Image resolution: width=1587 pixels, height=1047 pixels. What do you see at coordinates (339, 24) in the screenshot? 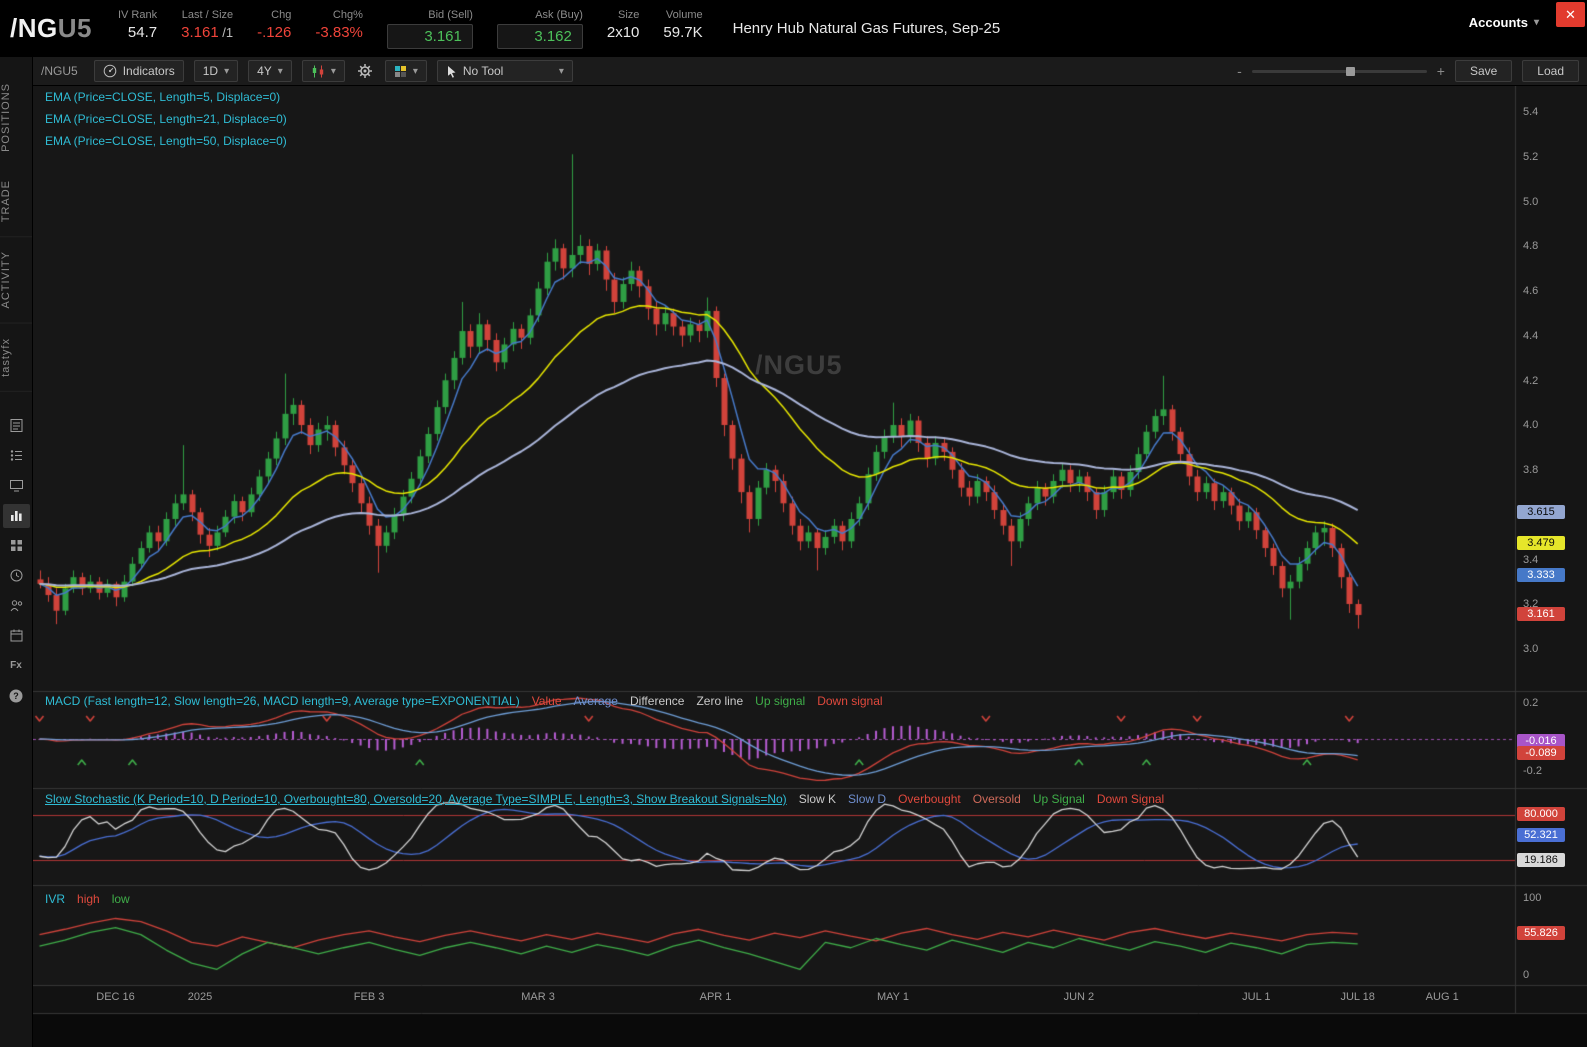
I see `chg-pct-field: Chg% -3.83%` at bounding box center [339, 24].